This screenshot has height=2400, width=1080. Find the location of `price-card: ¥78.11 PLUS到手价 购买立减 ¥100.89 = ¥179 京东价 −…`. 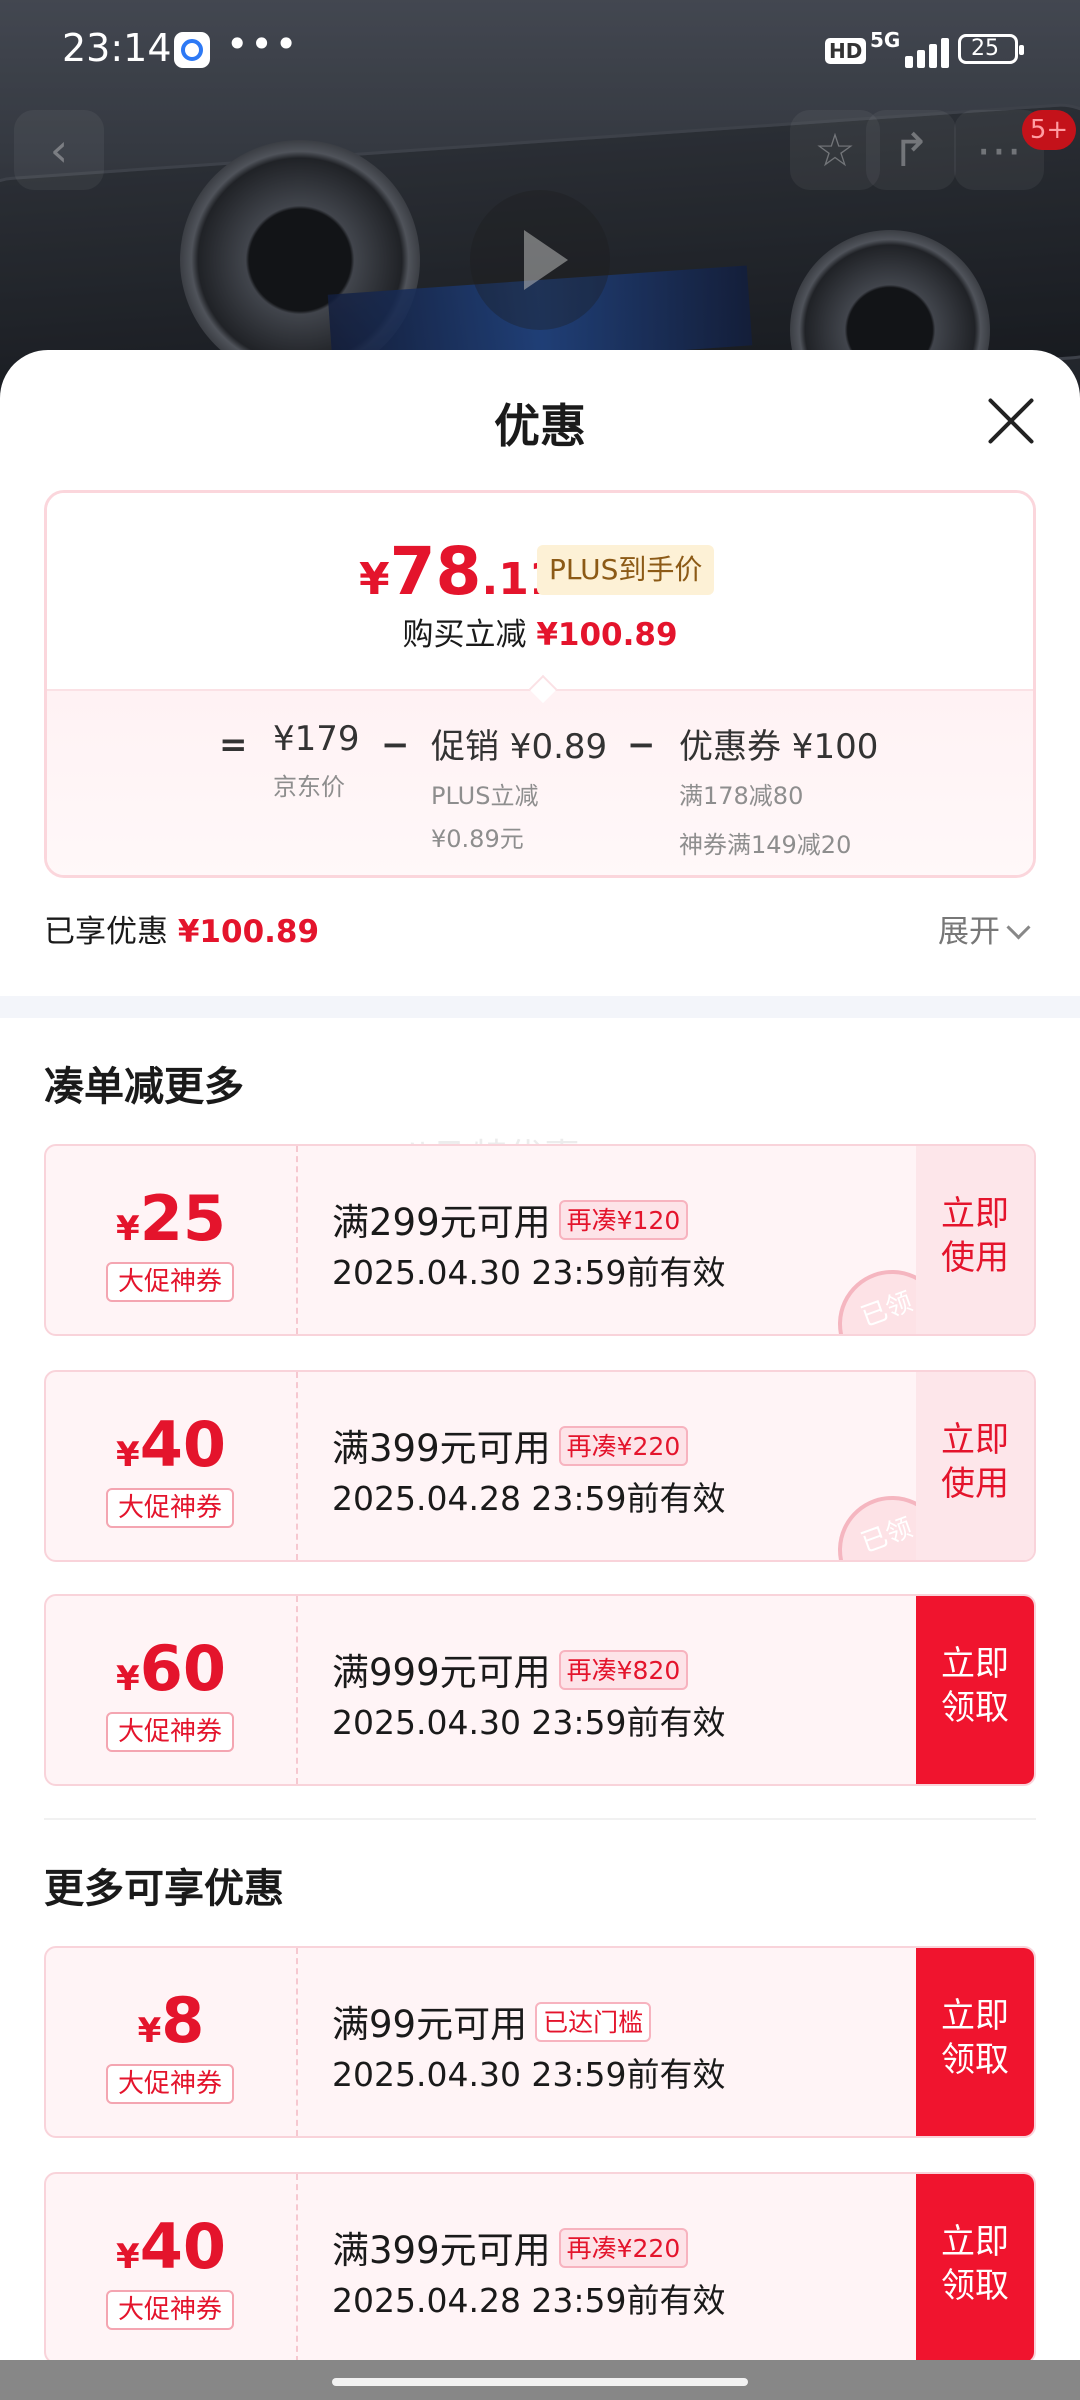

price-card: ¥78.11 PLUS到手价 购买立减 ¥100.89 = ¥179 京东价 −… is located at coordinates (540, 684).